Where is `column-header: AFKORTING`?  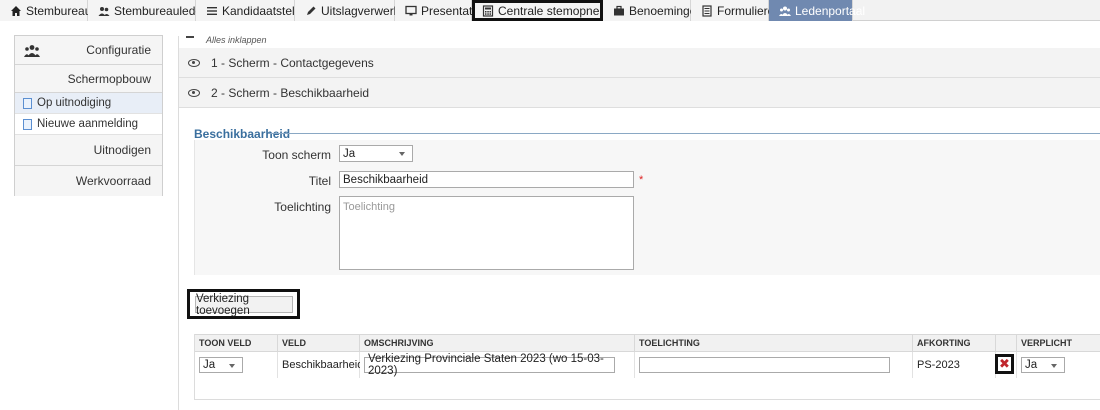
column-header: AFKORTING is located at coordinates (954, 343).